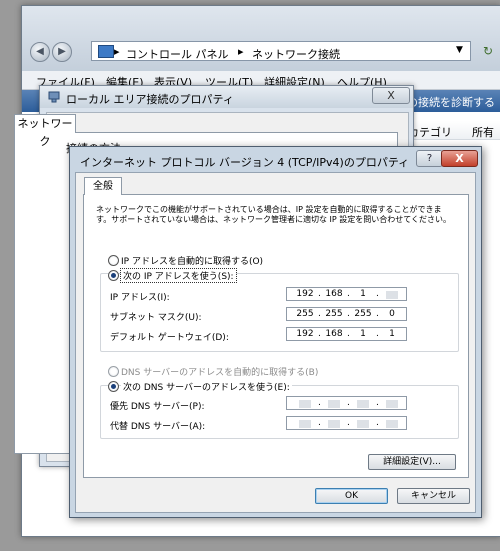 The width and height of the screenshot is (500, 551). I want to click on close-button: X, so click(459, 158).